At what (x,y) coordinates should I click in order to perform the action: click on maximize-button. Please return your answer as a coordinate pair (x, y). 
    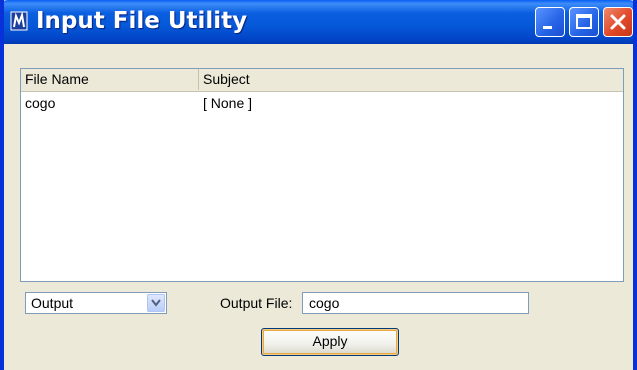
    Looking at the image, I should click on (584, 22).